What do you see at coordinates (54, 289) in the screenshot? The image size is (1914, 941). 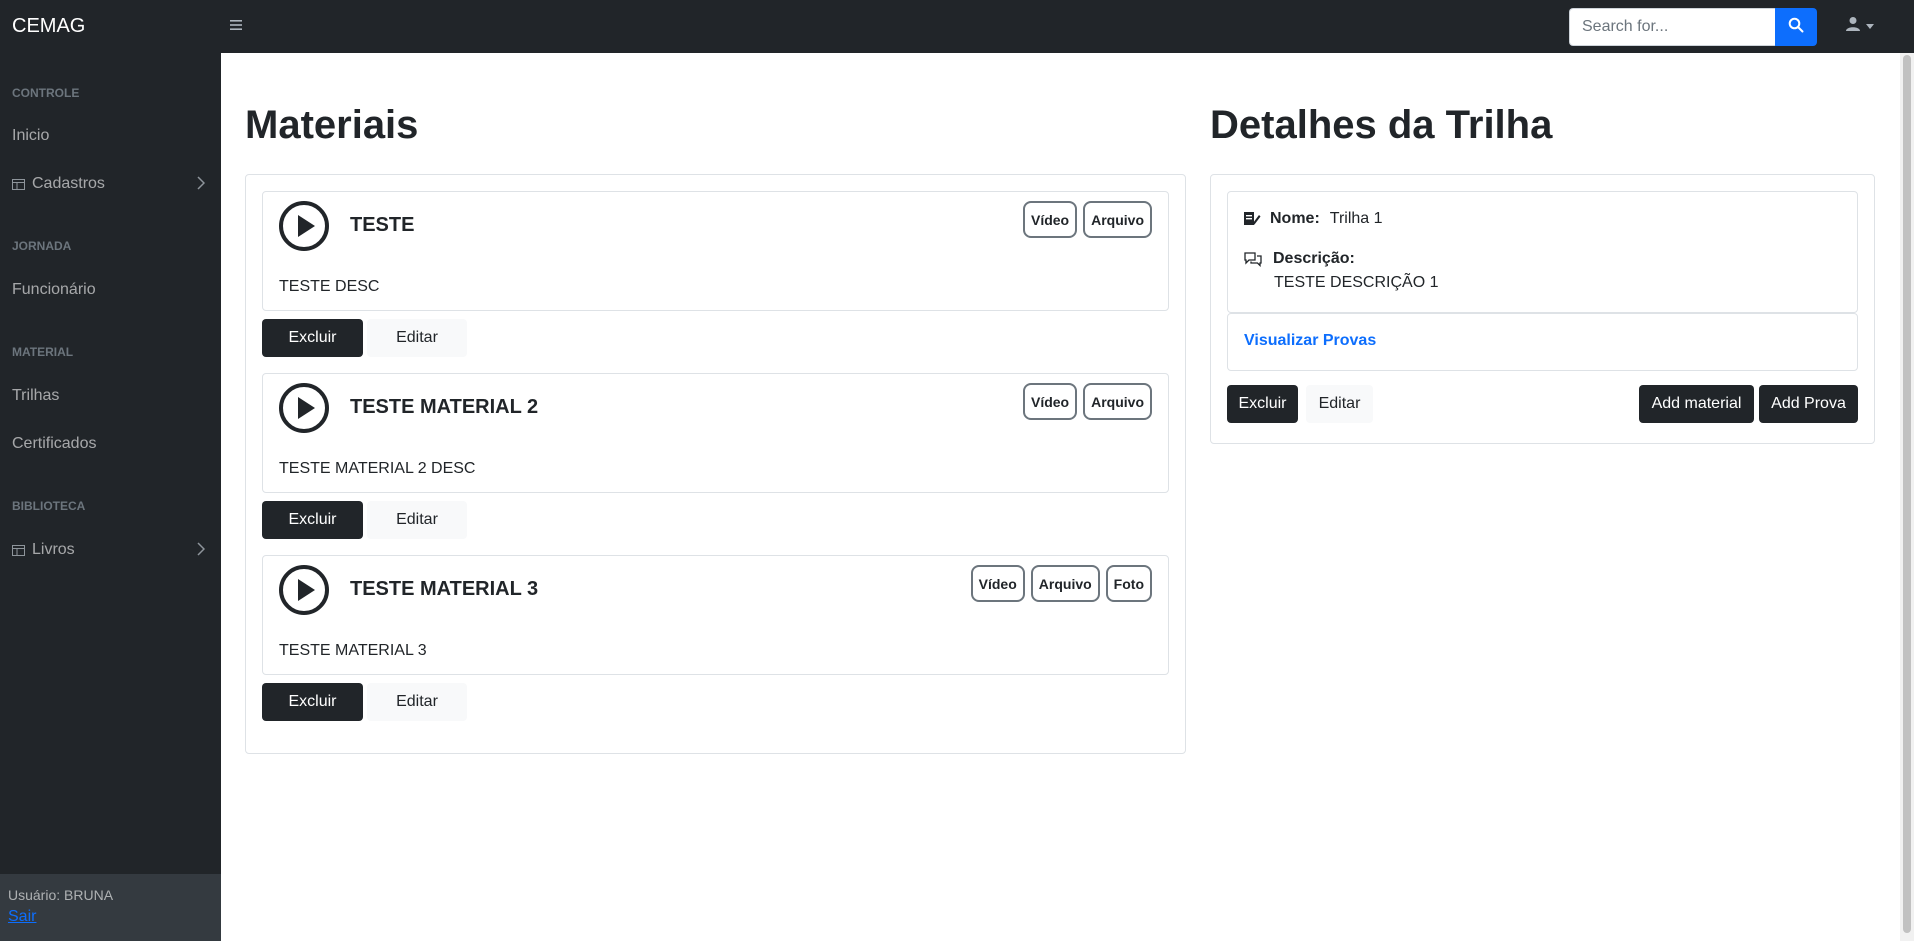 I see `sidebar-item-label: Funcionário` at bounding box center [54, 289].